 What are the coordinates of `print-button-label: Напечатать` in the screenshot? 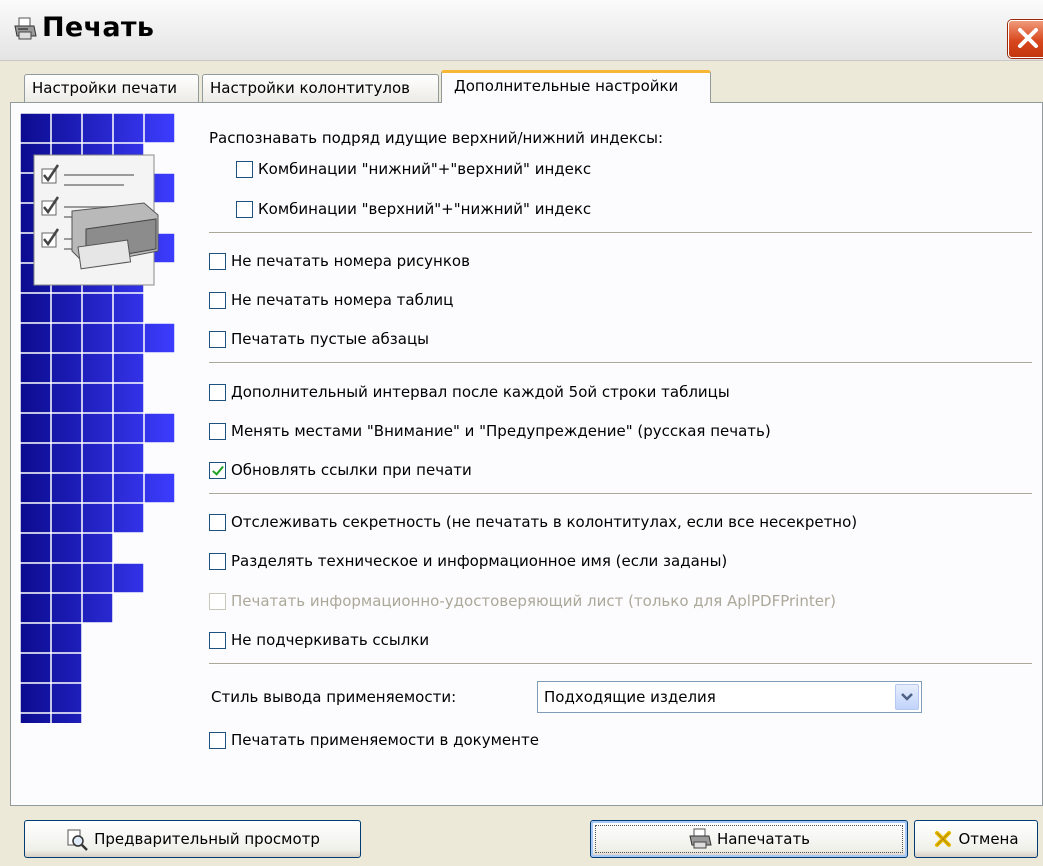 It's located at (763, 839).